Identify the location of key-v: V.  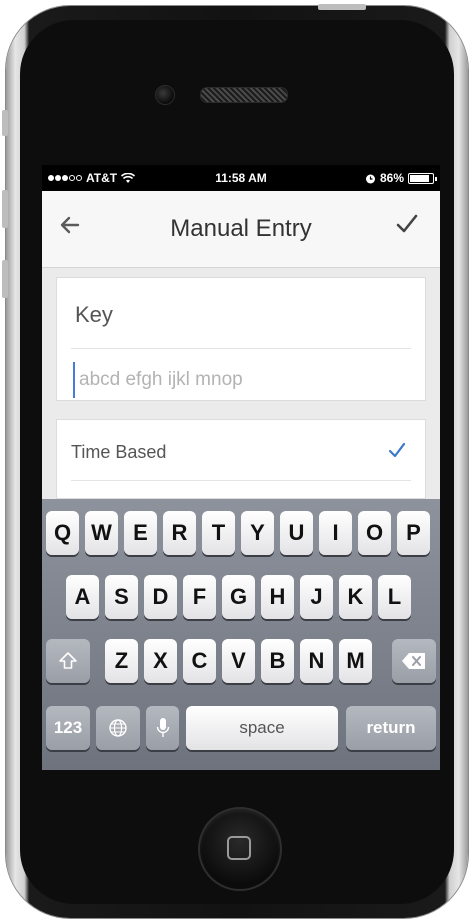
(238, 661).